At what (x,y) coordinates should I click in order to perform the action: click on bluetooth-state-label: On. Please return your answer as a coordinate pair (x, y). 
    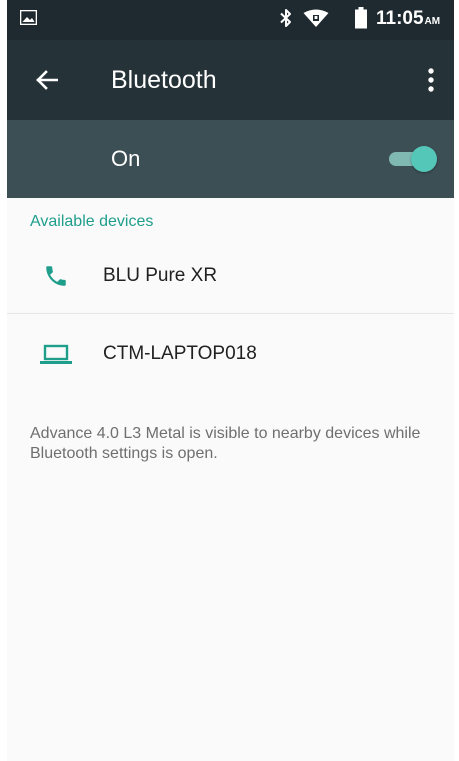
    Looking at the image, I should click on (126, 158).